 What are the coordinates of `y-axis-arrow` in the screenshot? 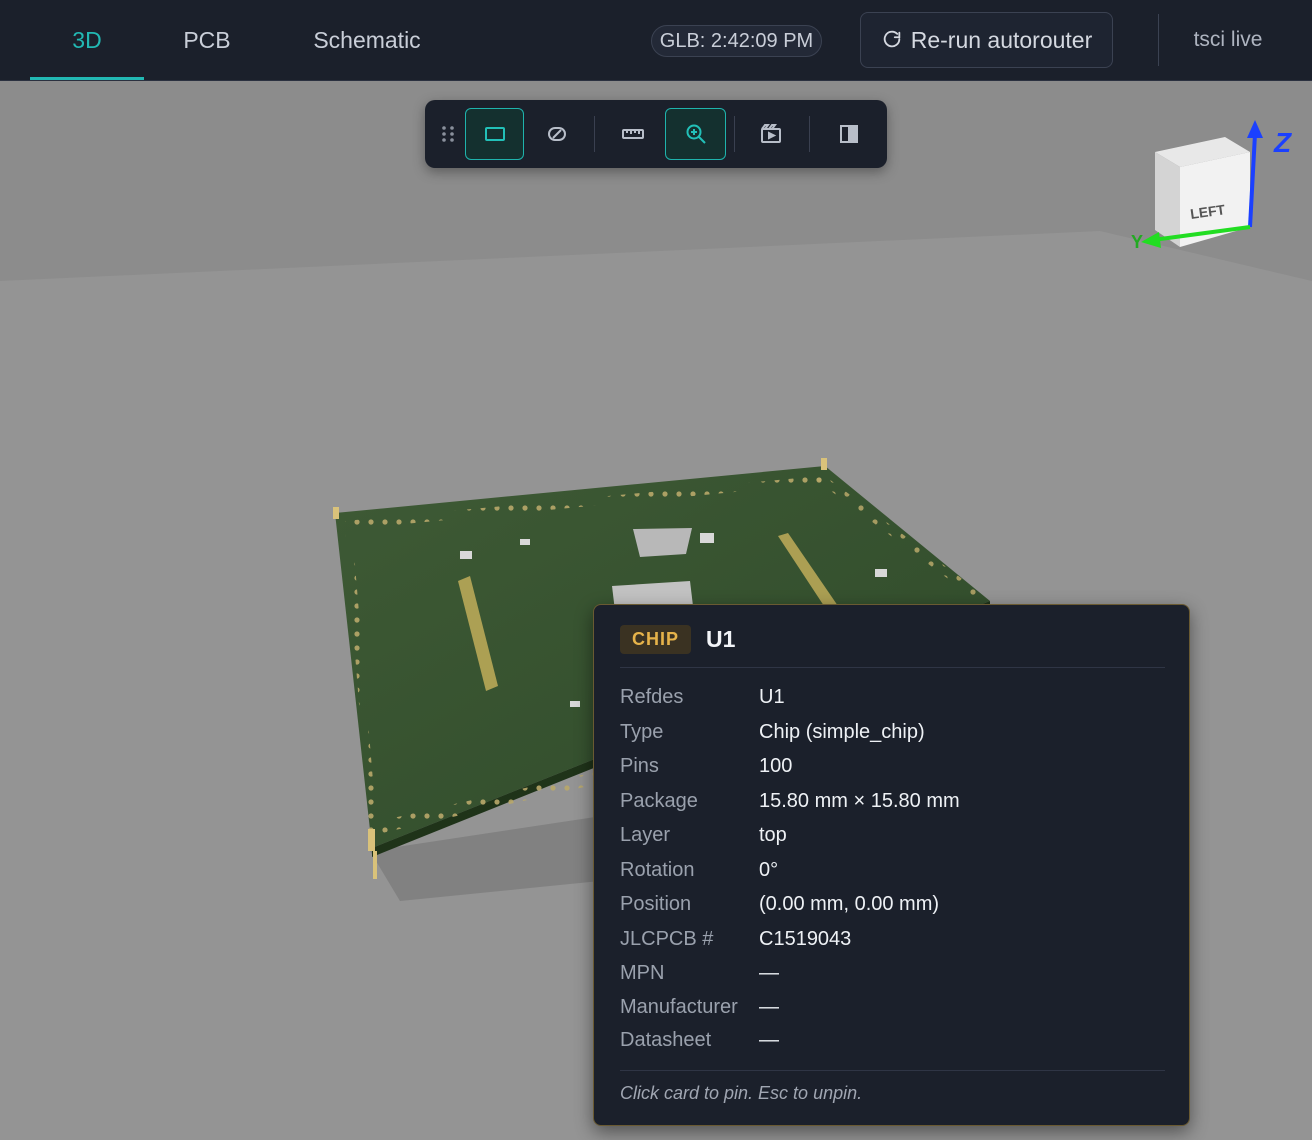 It's located at (1151, 240).